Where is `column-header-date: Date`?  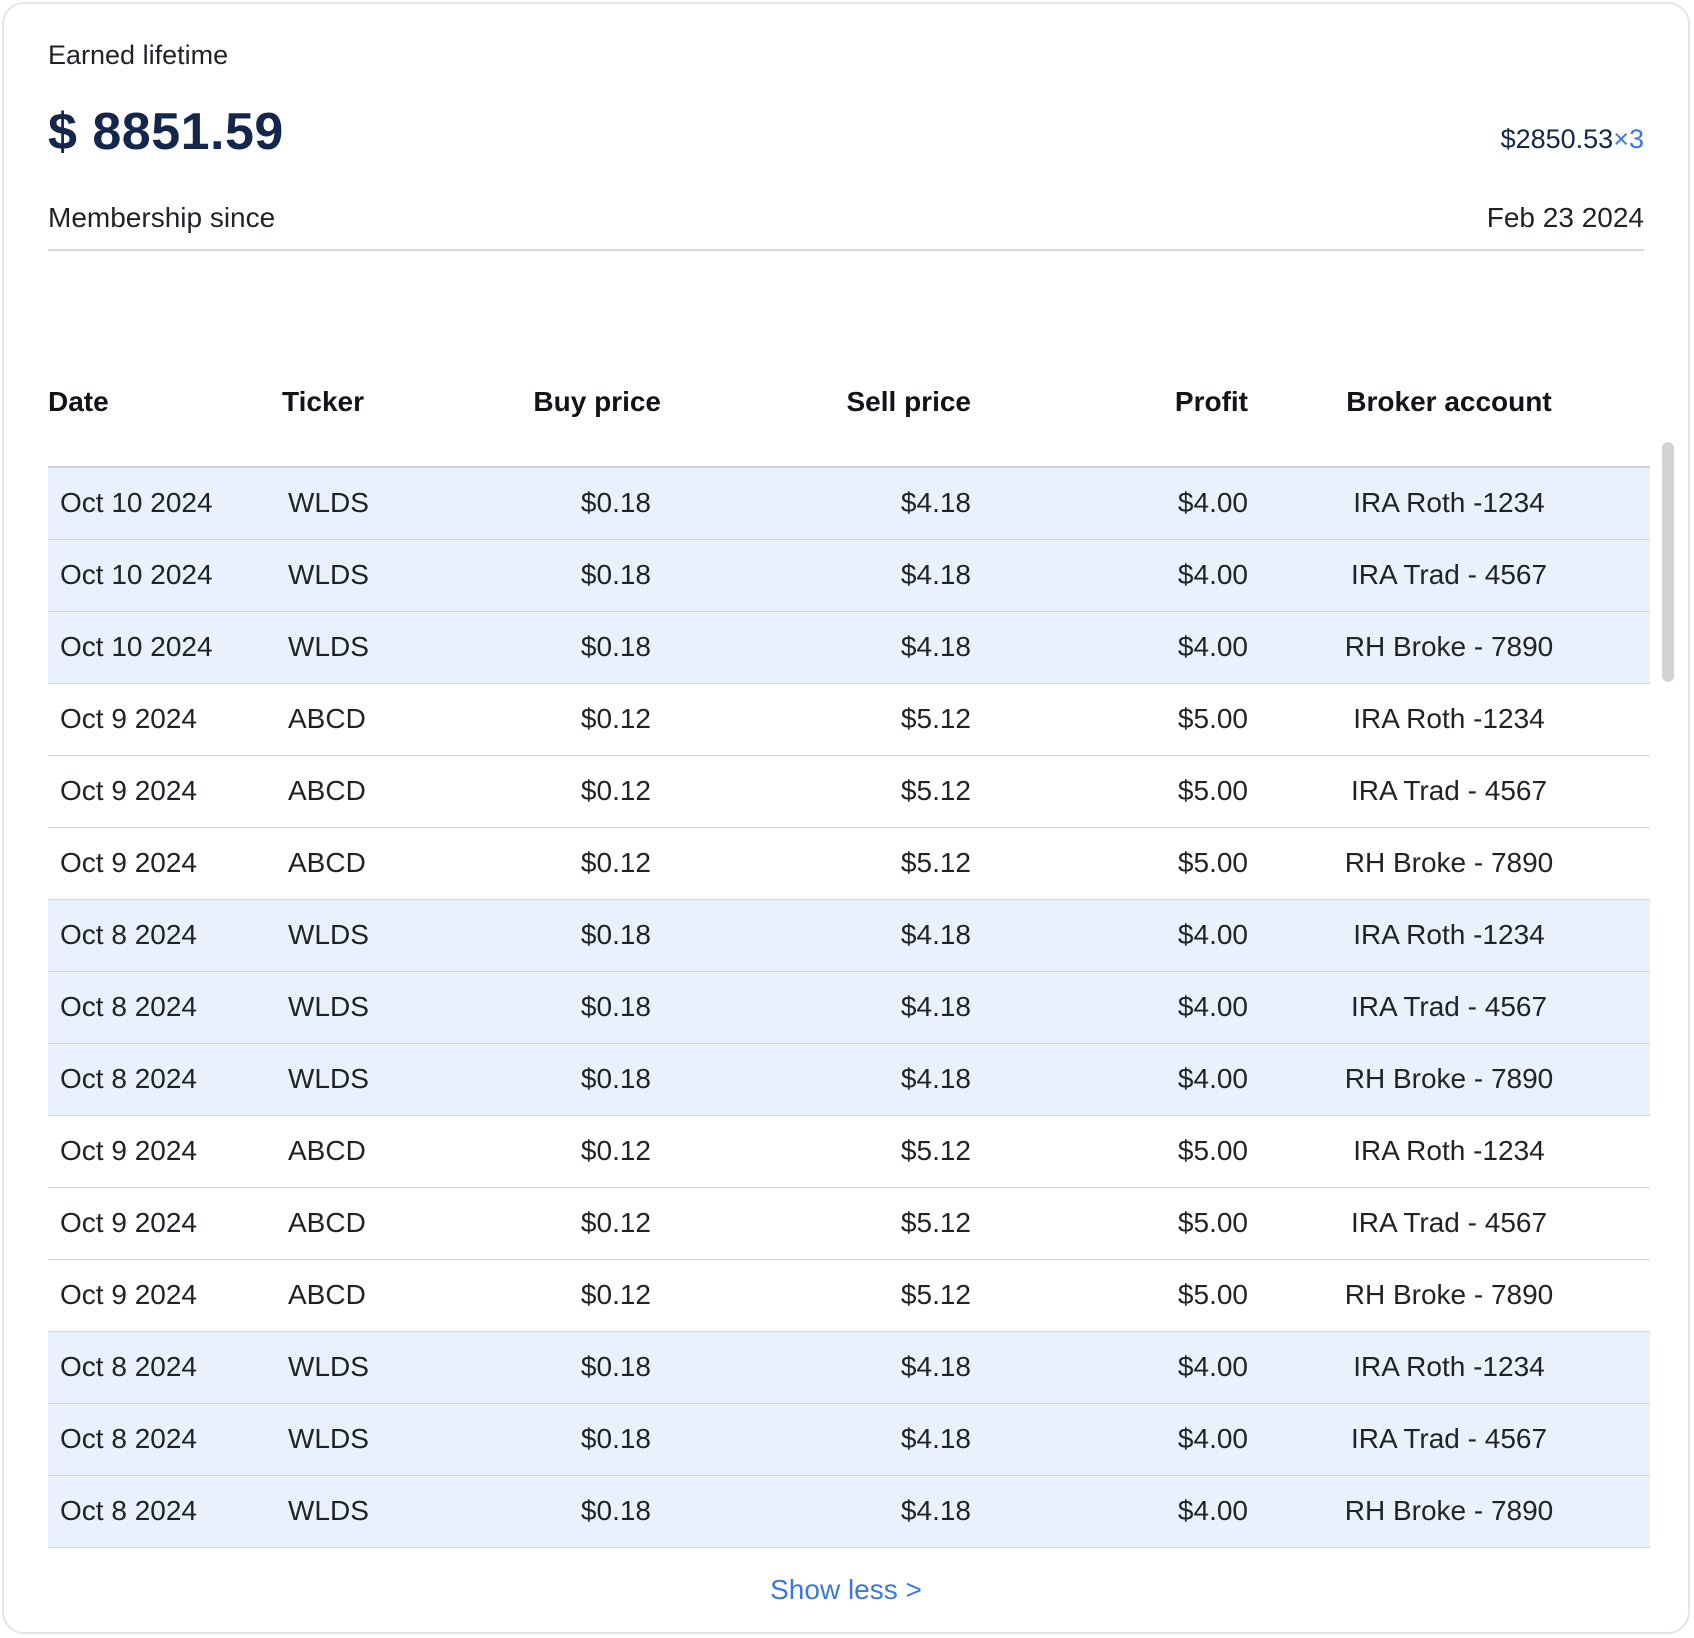 column-header-date: Date is located at coordinates (165, 416).